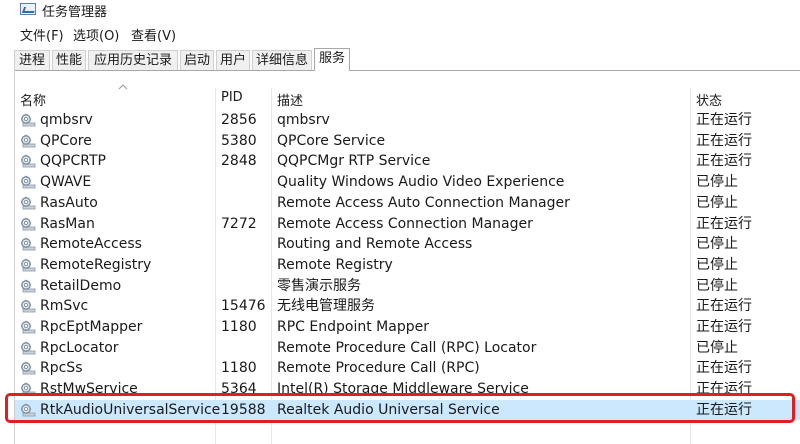 This screenshot has height=444, width=800. Describe the element at coordinates (96, 34) in the screenshot. I see `menu-options: 选项(O)` at that location.